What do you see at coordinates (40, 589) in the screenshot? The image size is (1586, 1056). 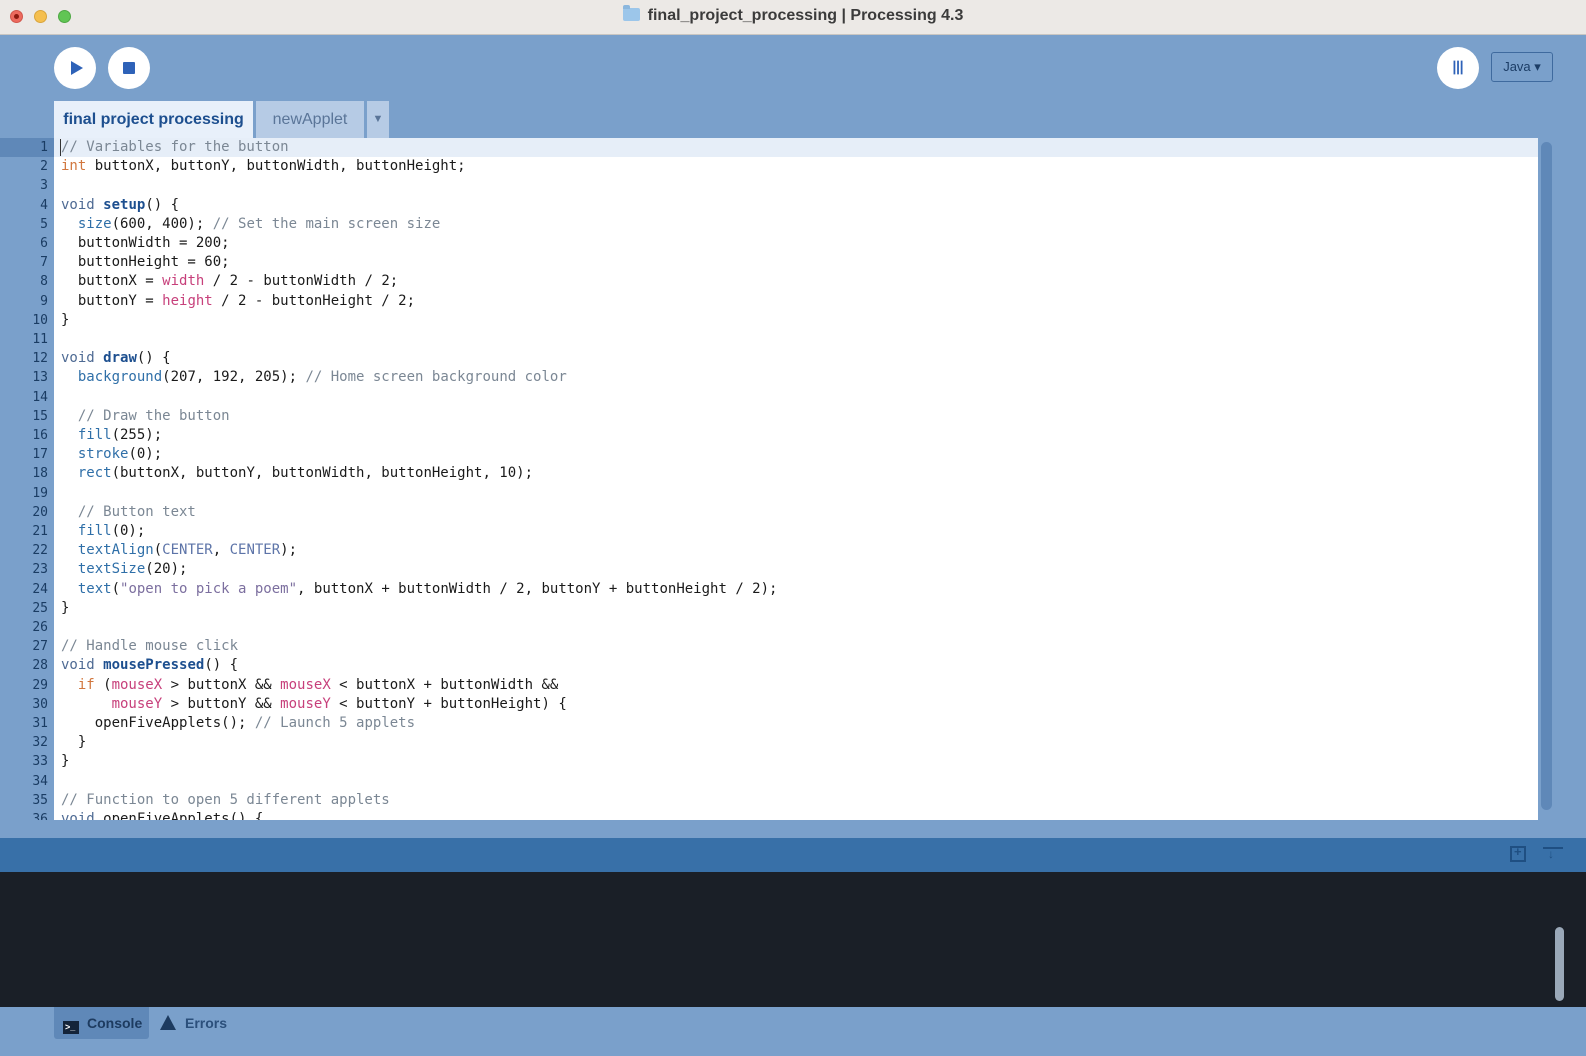 I see `line-number: 24` at bounding box center [40, 589].